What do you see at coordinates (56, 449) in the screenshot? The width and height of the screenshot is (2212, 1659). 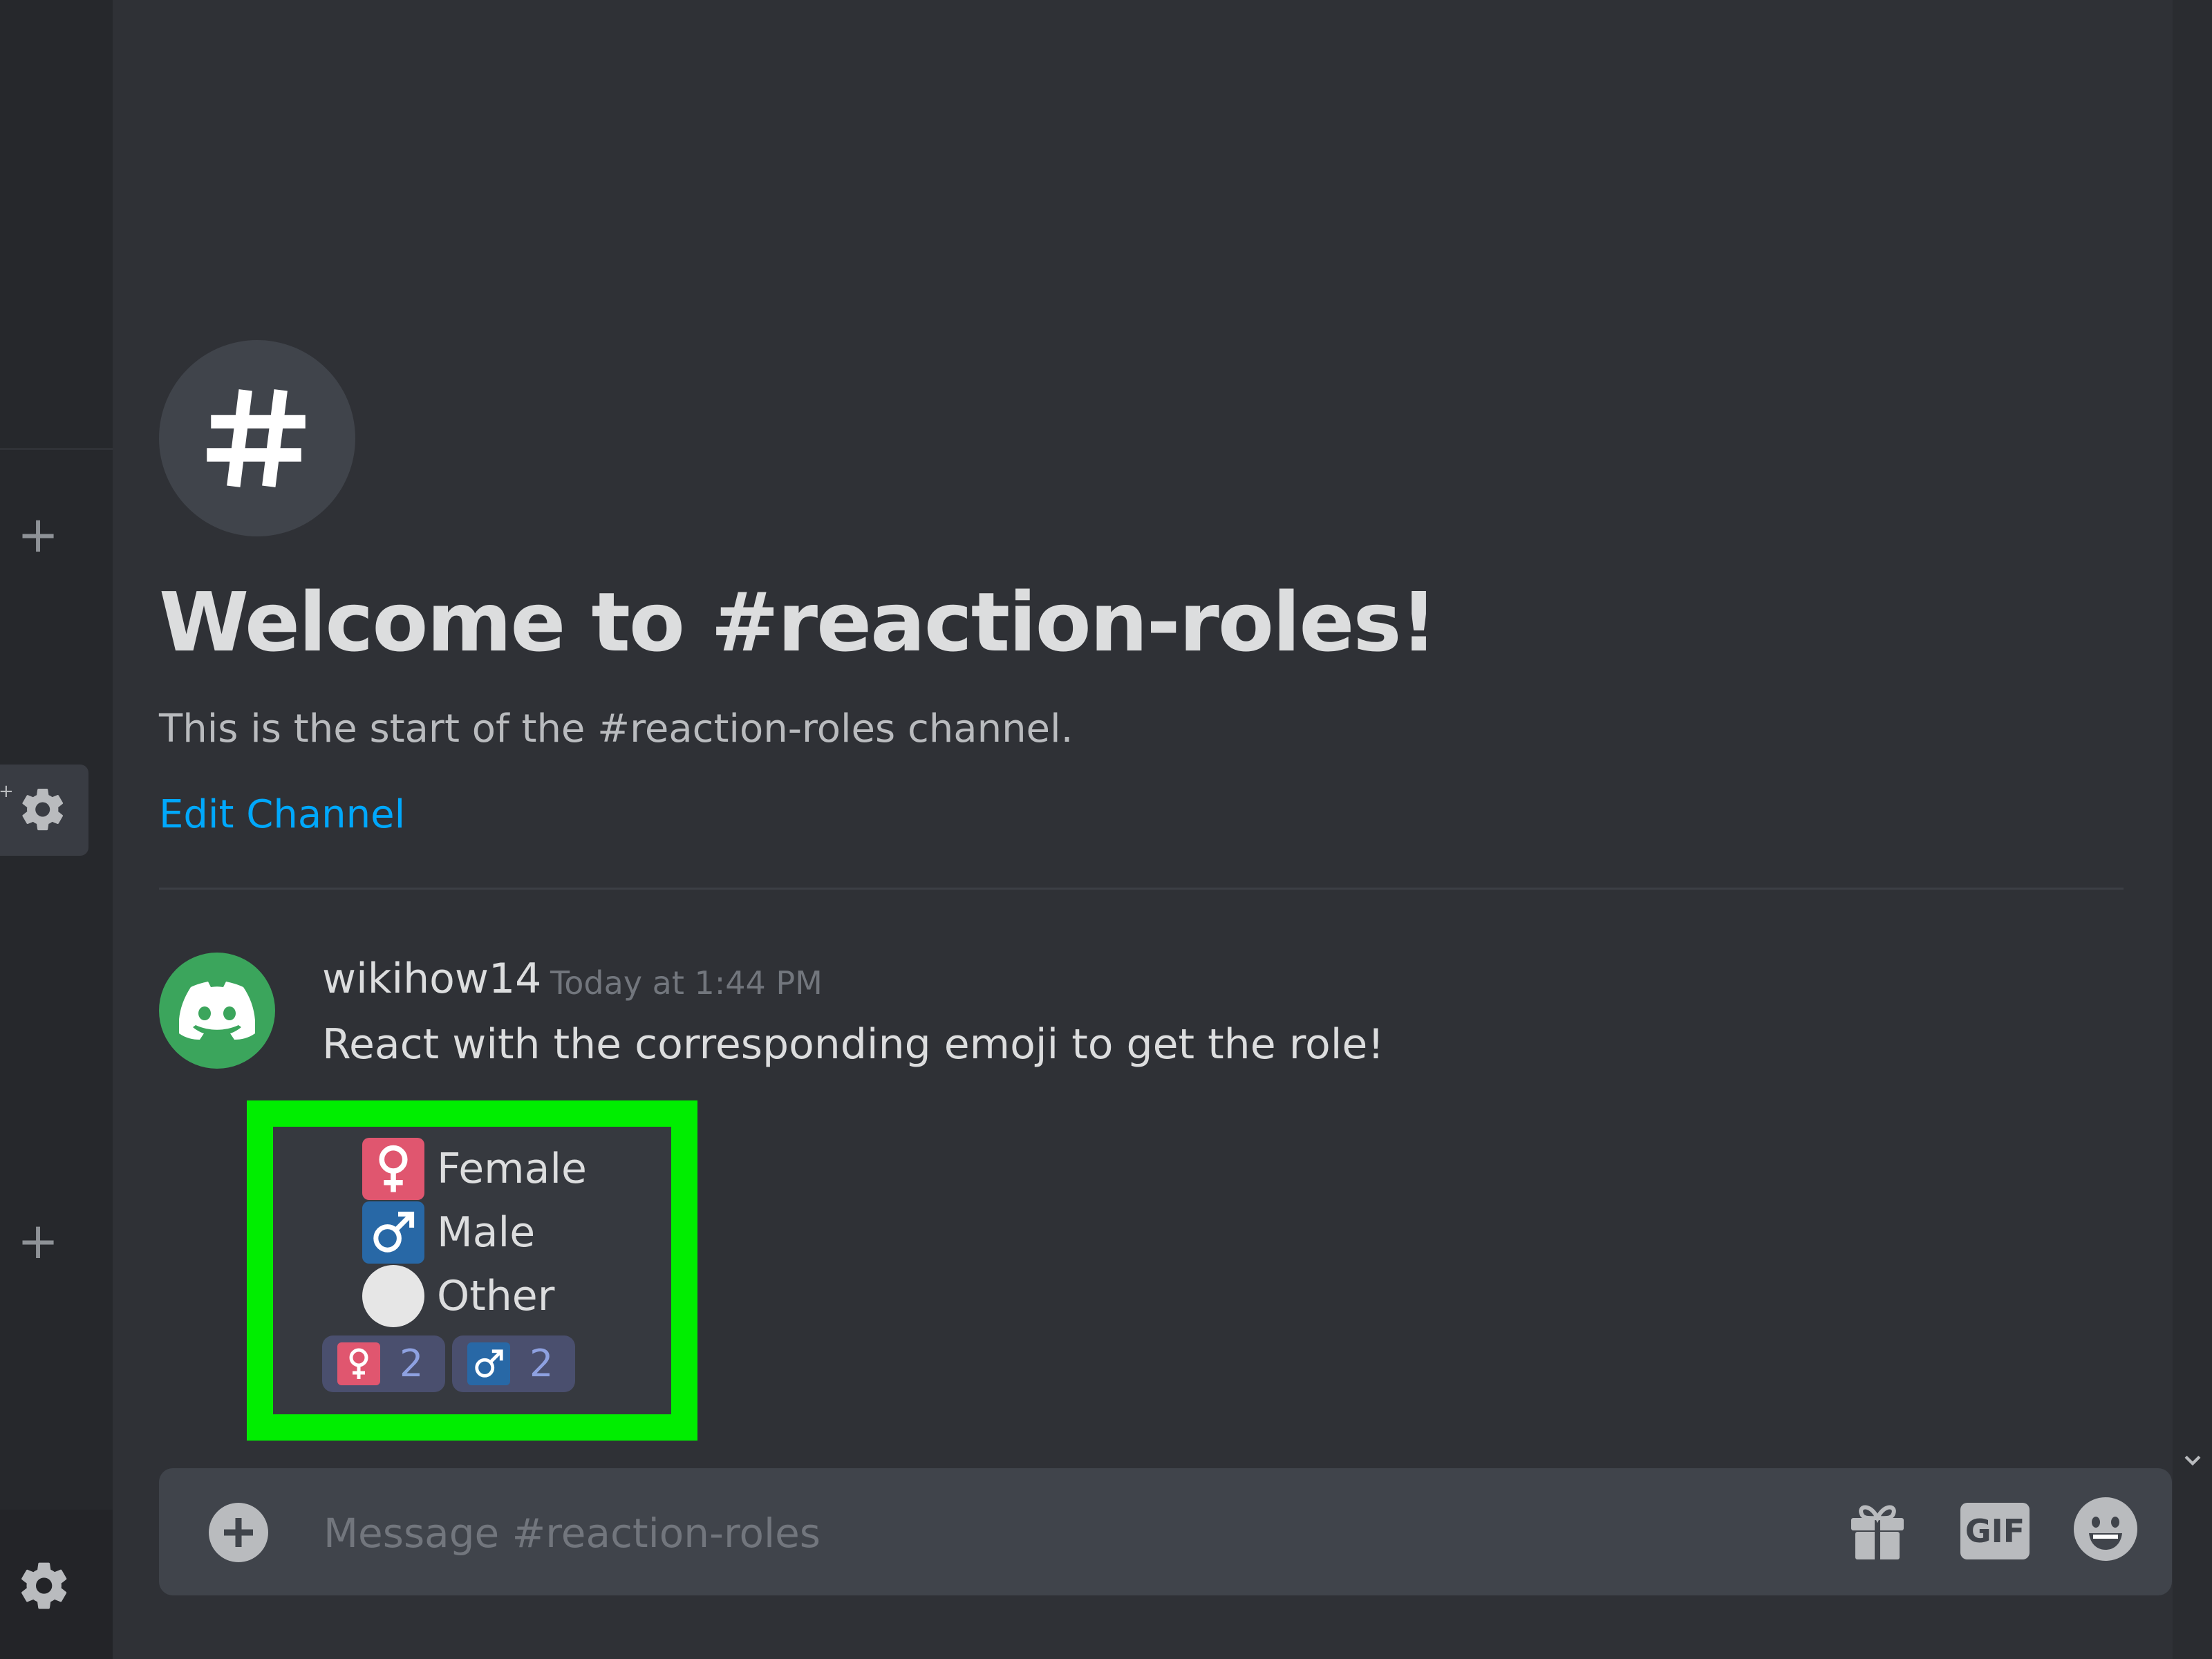 I see `sidebar-divider` at bounding box center [56, 449].